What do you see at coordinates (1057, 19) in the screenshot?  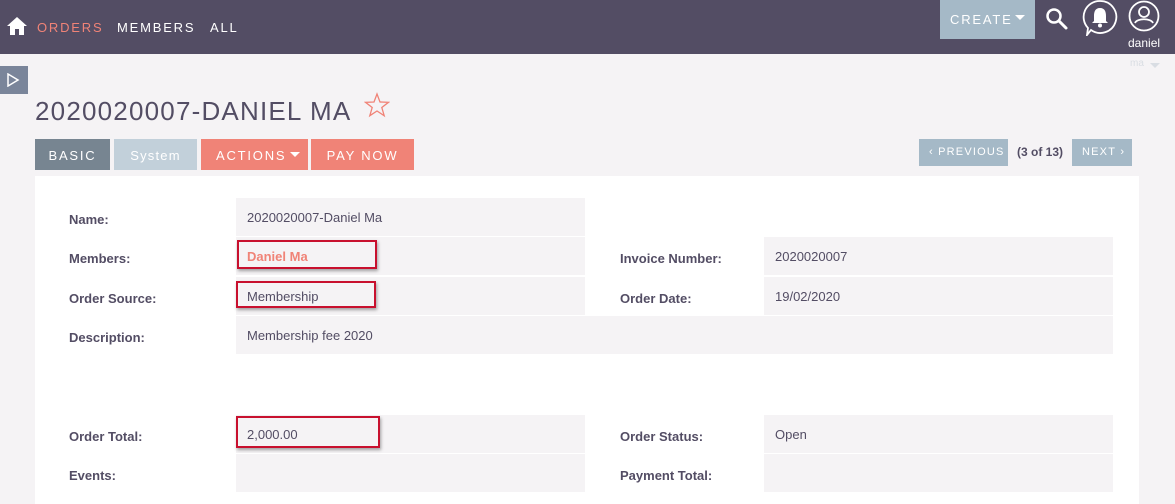 I see `search-icon` at bounding box center [1057, 19].